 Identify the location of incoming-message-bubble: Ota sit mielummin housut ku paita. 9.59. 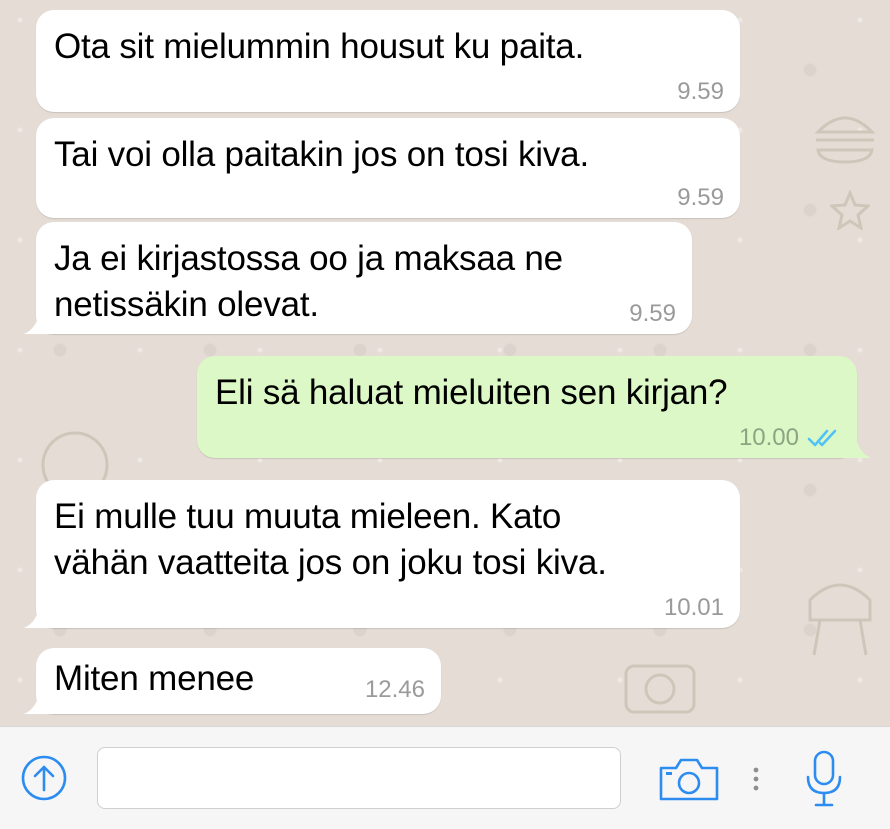
(388, 61).